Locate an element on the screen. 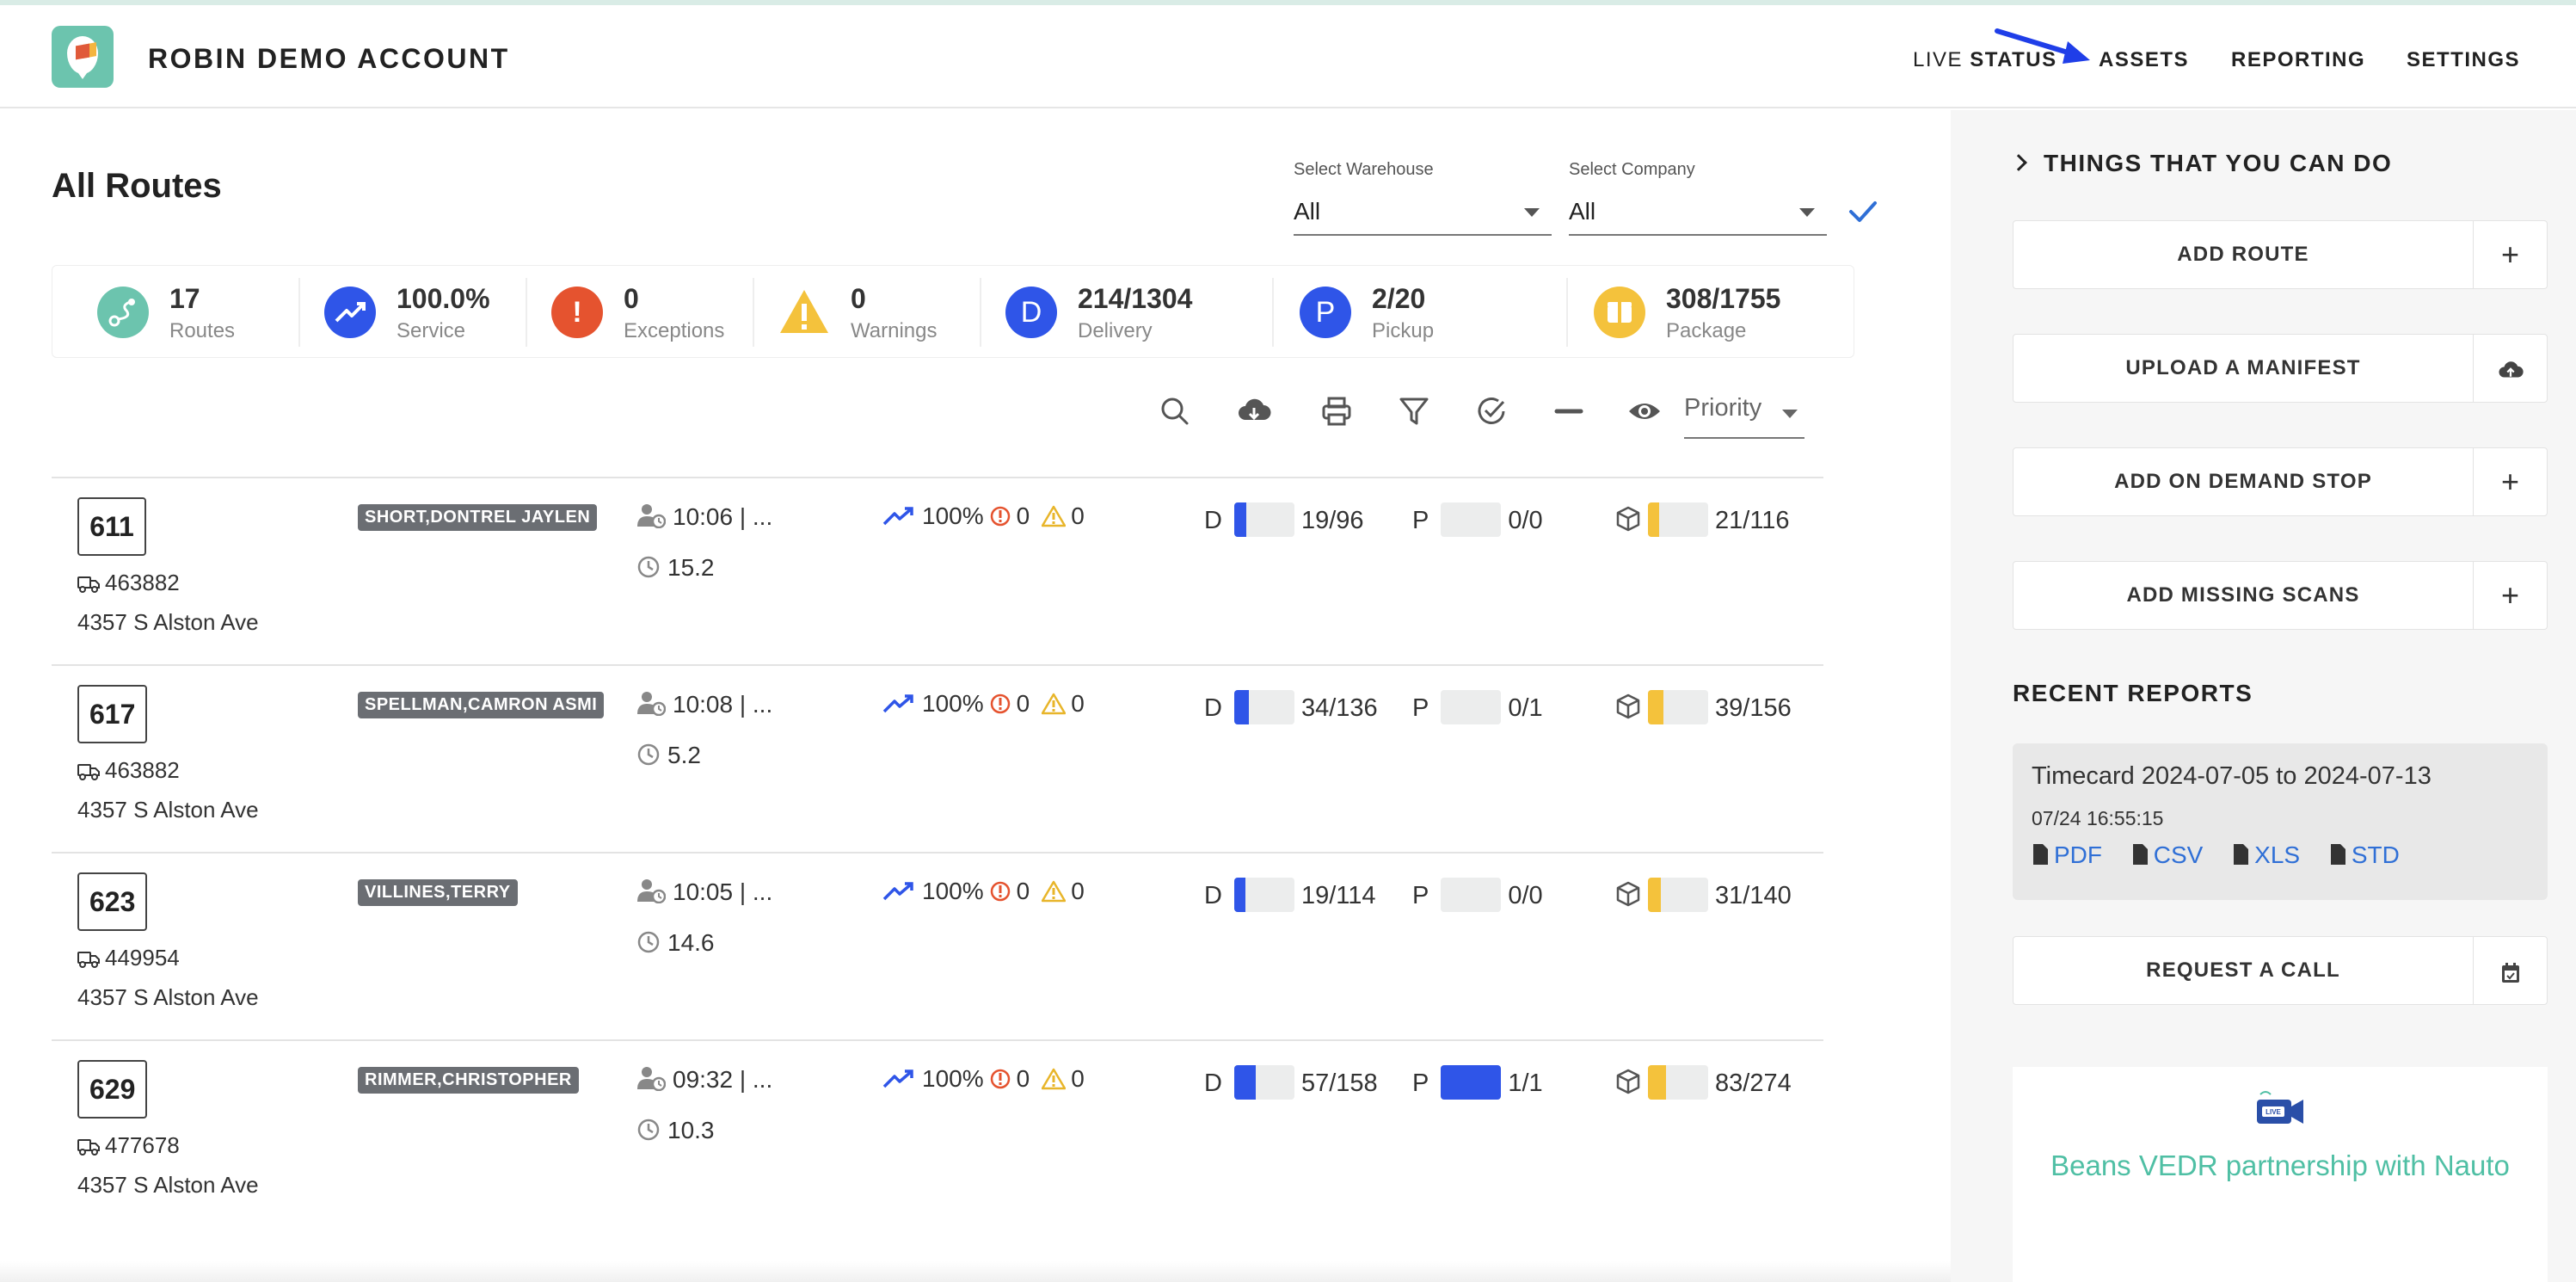  eye-icon is located at coordinates (1644, 411).